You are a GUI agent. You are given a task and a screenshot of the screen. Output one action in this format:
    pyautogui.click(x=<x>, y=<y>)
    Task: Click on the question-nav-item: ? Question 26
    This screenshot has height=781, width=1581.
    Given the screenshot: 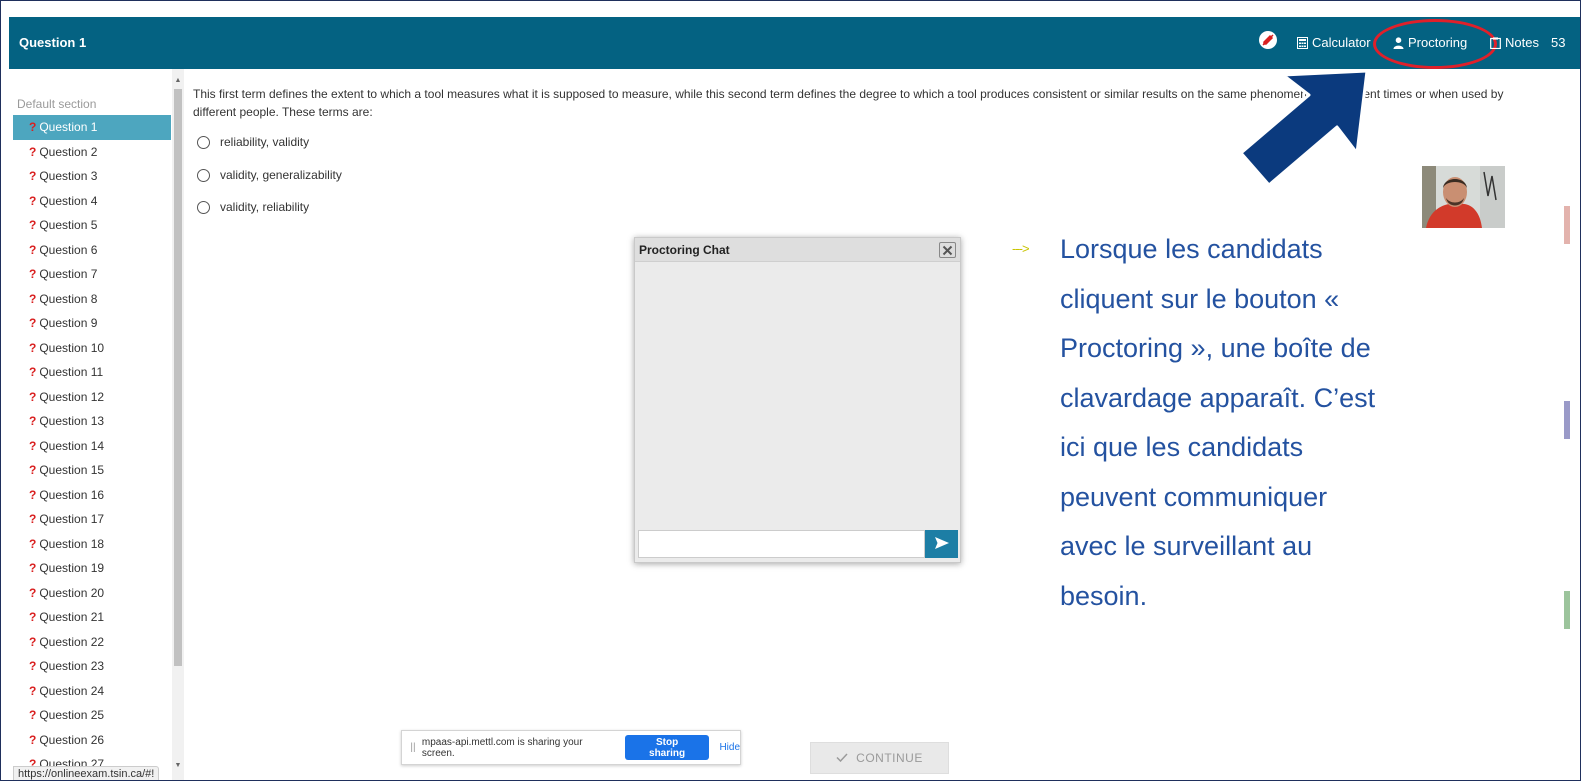 What is the action you would take?
    pyautogui.click(x=92, y=740)
    